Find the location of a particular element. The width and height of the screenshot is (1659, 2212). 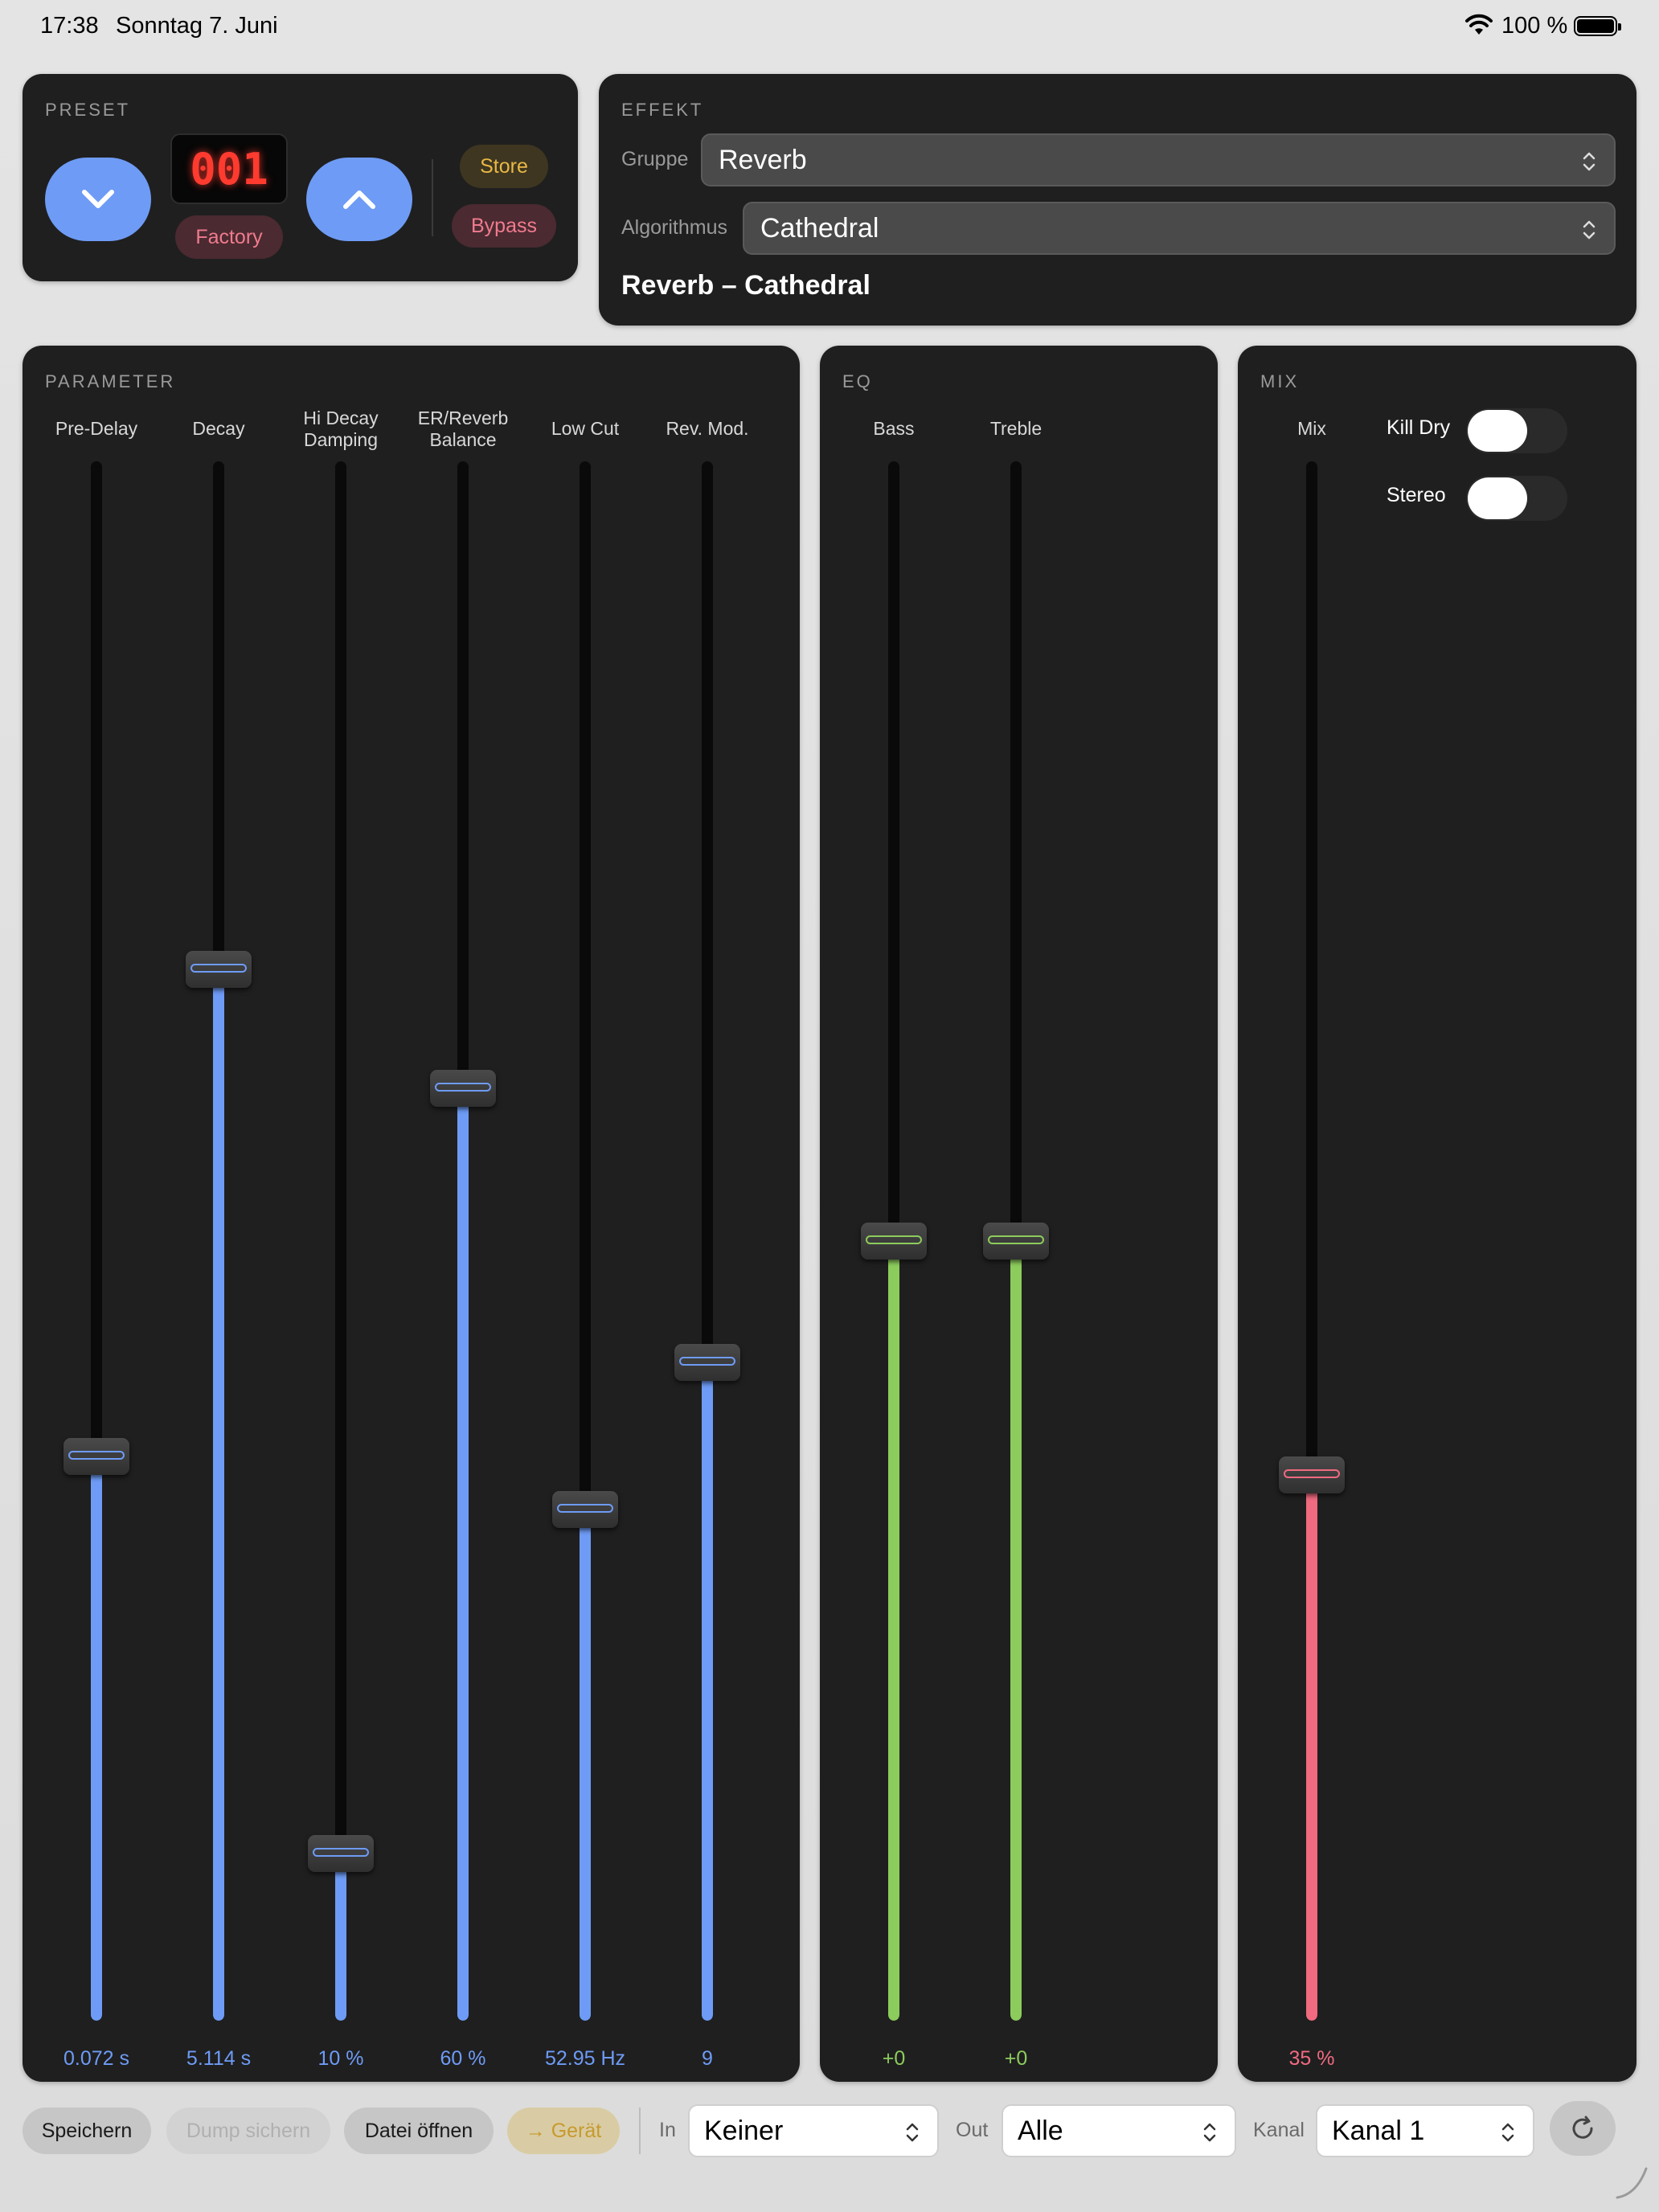

midi-out-select: Alle is located at coordinates (1119, 2130).